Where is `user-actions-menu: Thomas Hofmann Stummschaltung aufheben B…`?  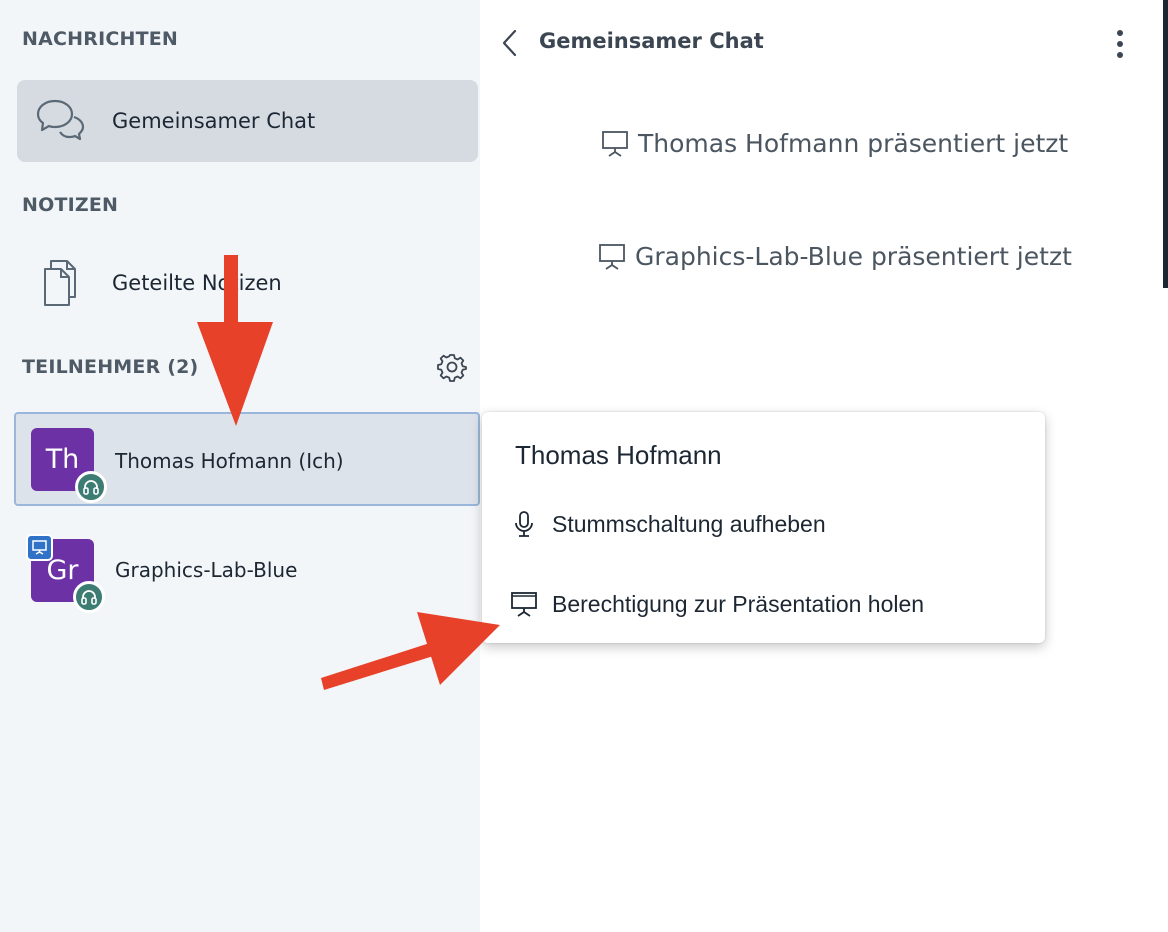
user-actions-menu: Thomas Hofmann Stummschaltung aufheben B… is located at coordinates (763, 527).